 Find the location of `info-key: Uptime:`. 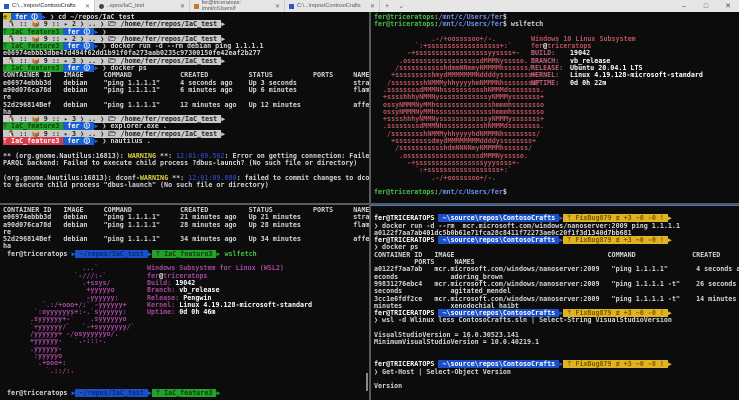

info-key: Uptime: is located at coordinates (161, 312).